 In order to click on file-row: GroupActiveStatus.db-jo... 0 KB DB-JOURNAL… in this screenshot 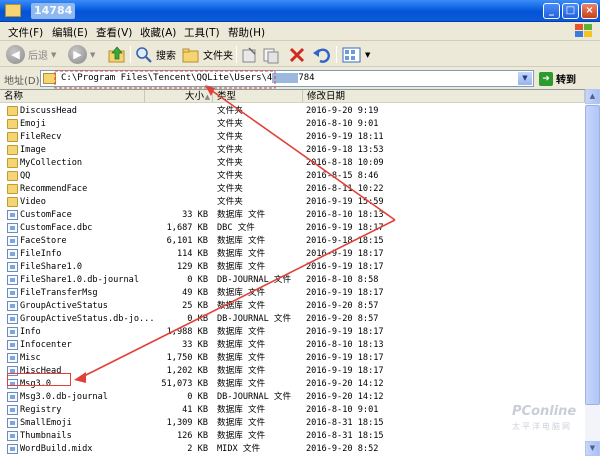, I will do `click(292, 319)`.